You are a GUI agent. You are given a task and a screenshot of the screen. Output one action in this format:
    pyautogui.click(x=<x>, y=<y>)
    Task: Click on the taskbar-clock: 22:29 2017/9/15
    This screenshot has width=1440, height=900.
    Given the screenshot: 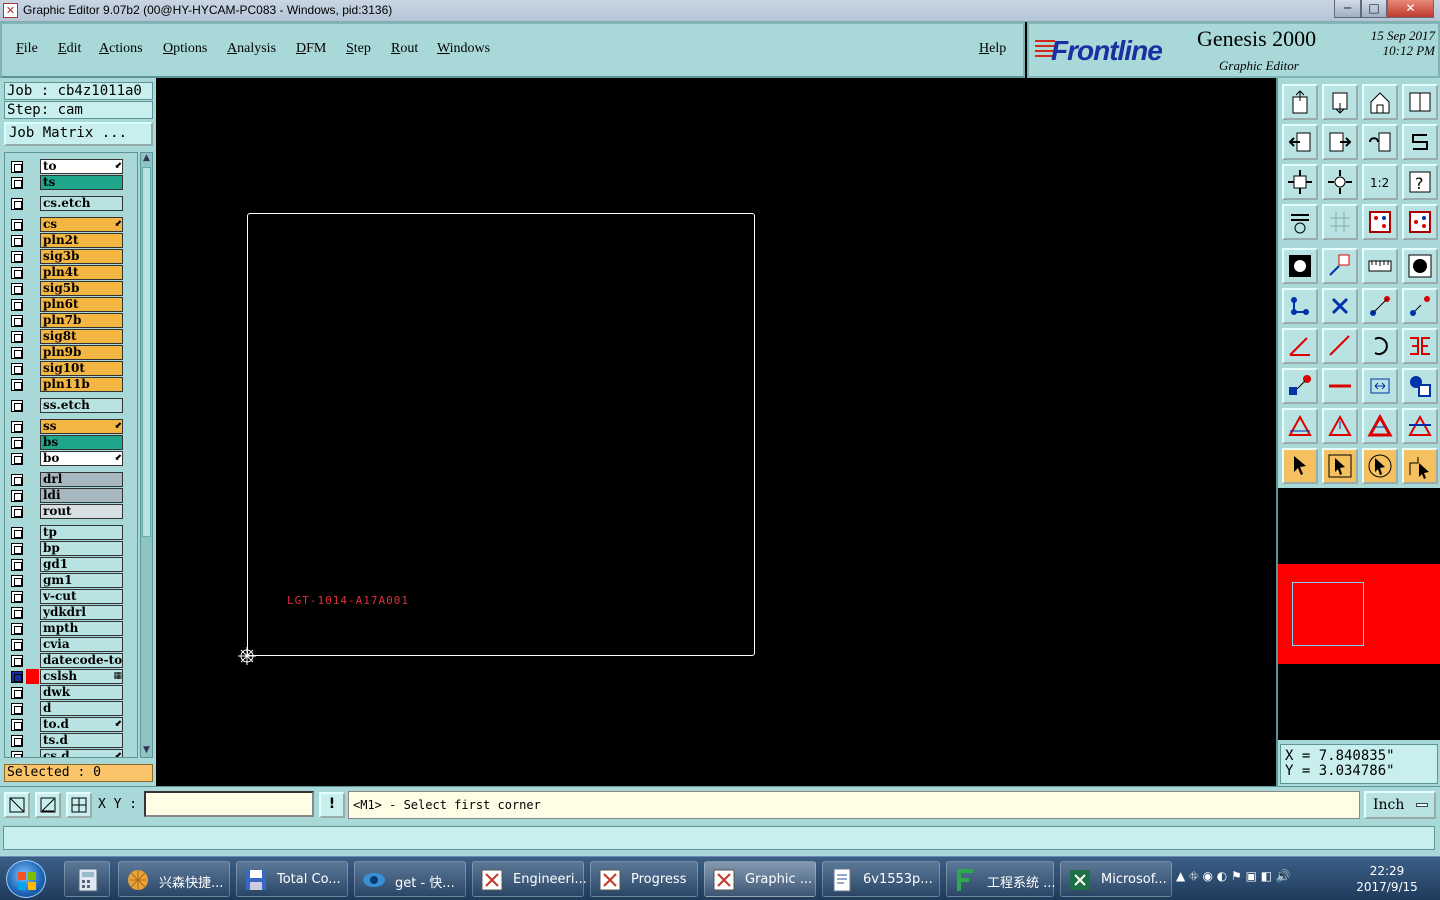 What is the action you would take?
    pyautogui.click(x=1387, y=879)
    